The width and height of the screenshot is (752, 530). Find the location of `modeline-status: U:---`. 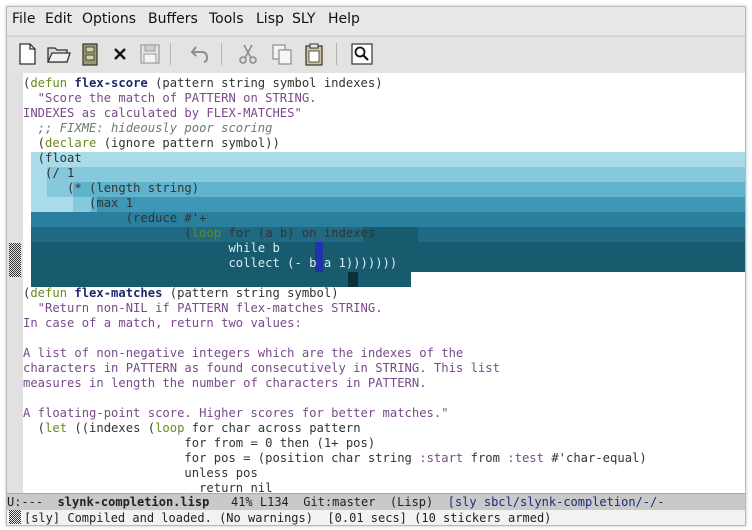

modeline-status: U:--- is located at coordinates (32, 502).